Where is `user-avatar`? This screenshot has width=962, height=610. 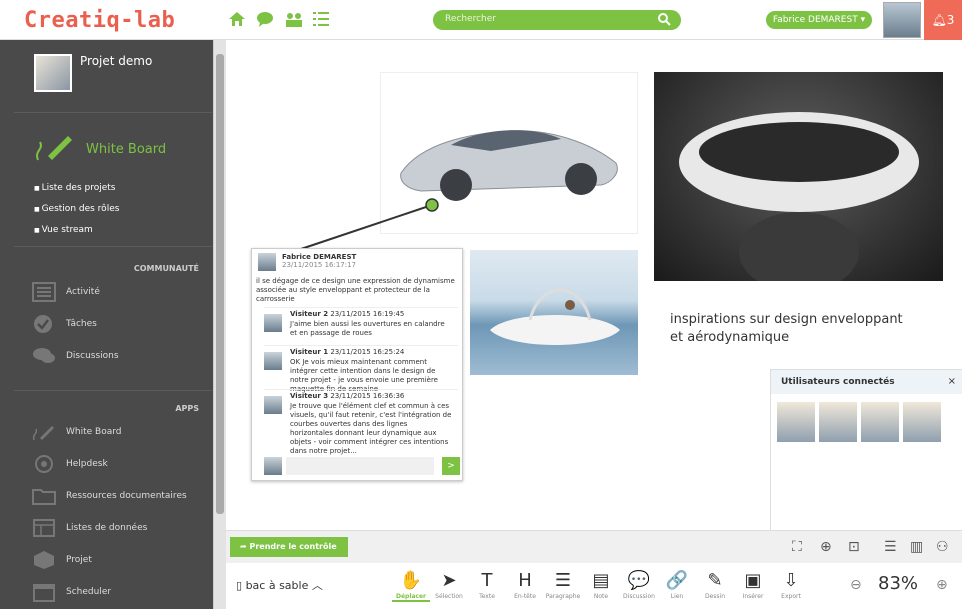
user-avatar is located at coordinates (902, 20).